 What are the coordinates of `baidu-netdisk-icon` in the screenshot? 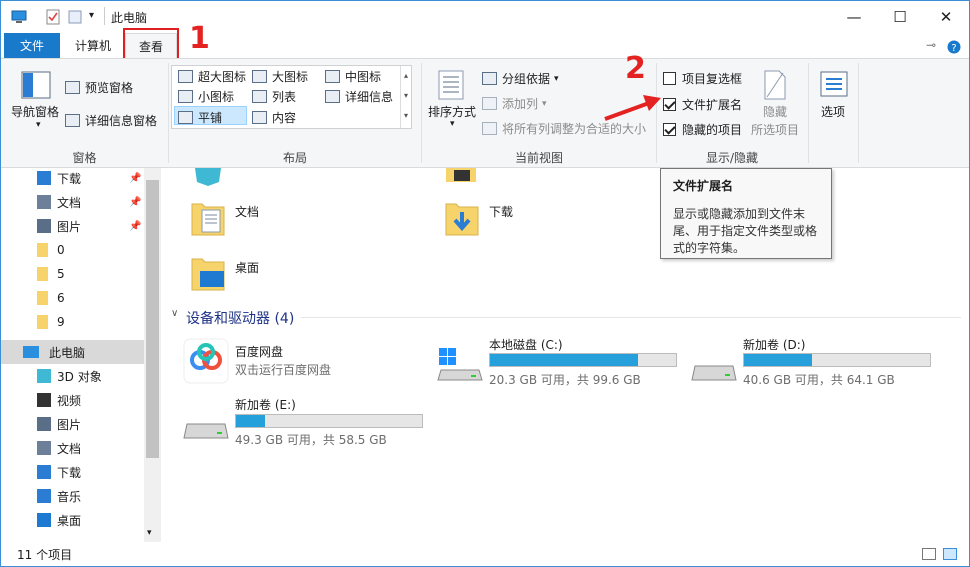 It's located at (206, 361).